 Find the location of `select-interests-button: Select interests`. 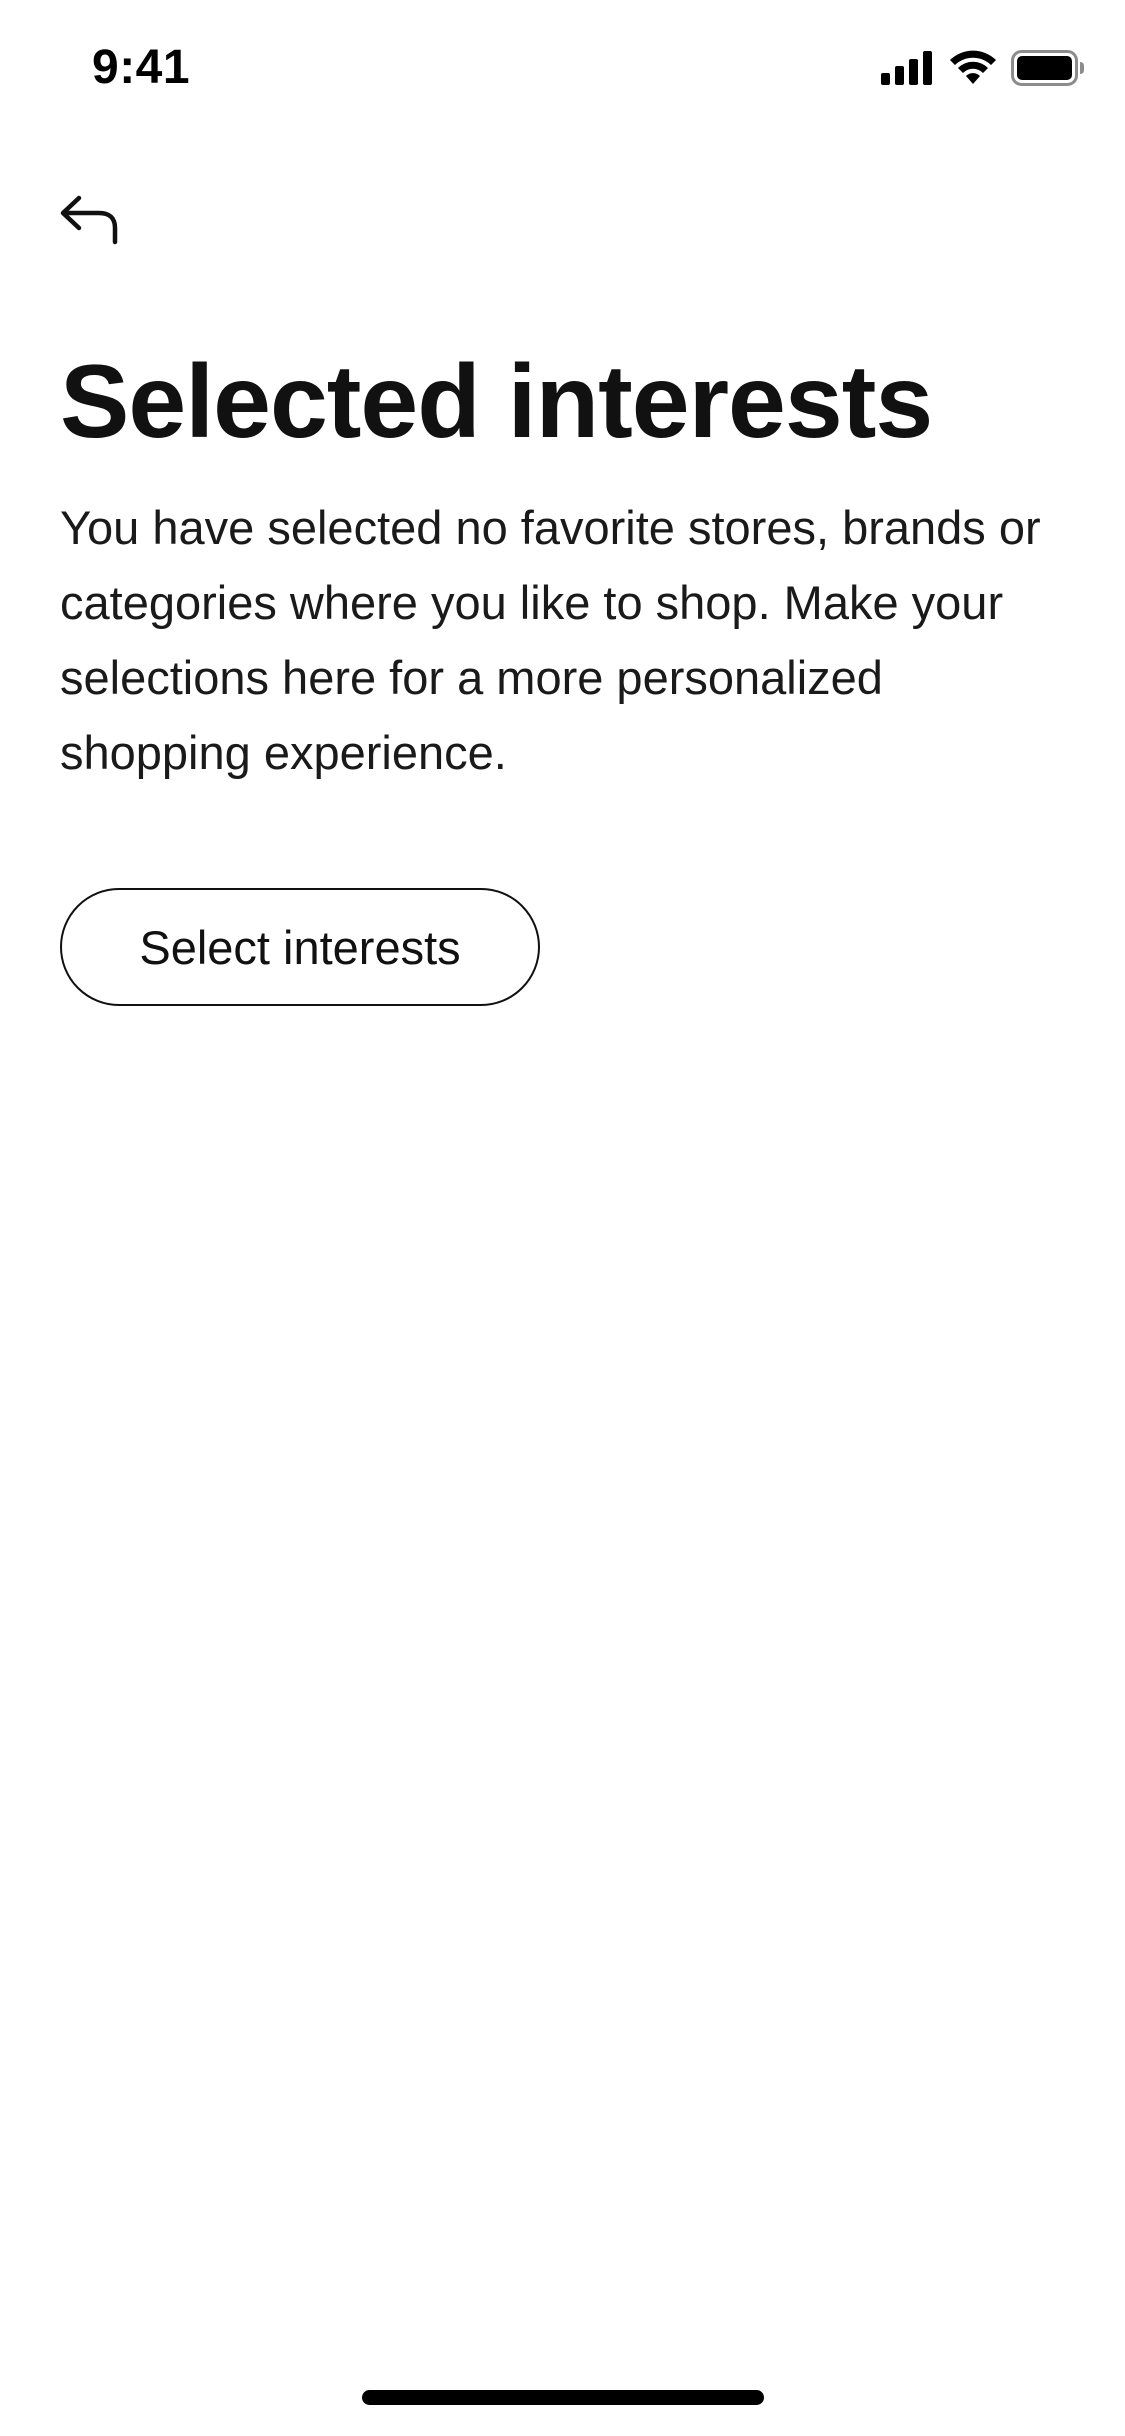

select-interests-button: Select interests is located at coordinates (300, 947).